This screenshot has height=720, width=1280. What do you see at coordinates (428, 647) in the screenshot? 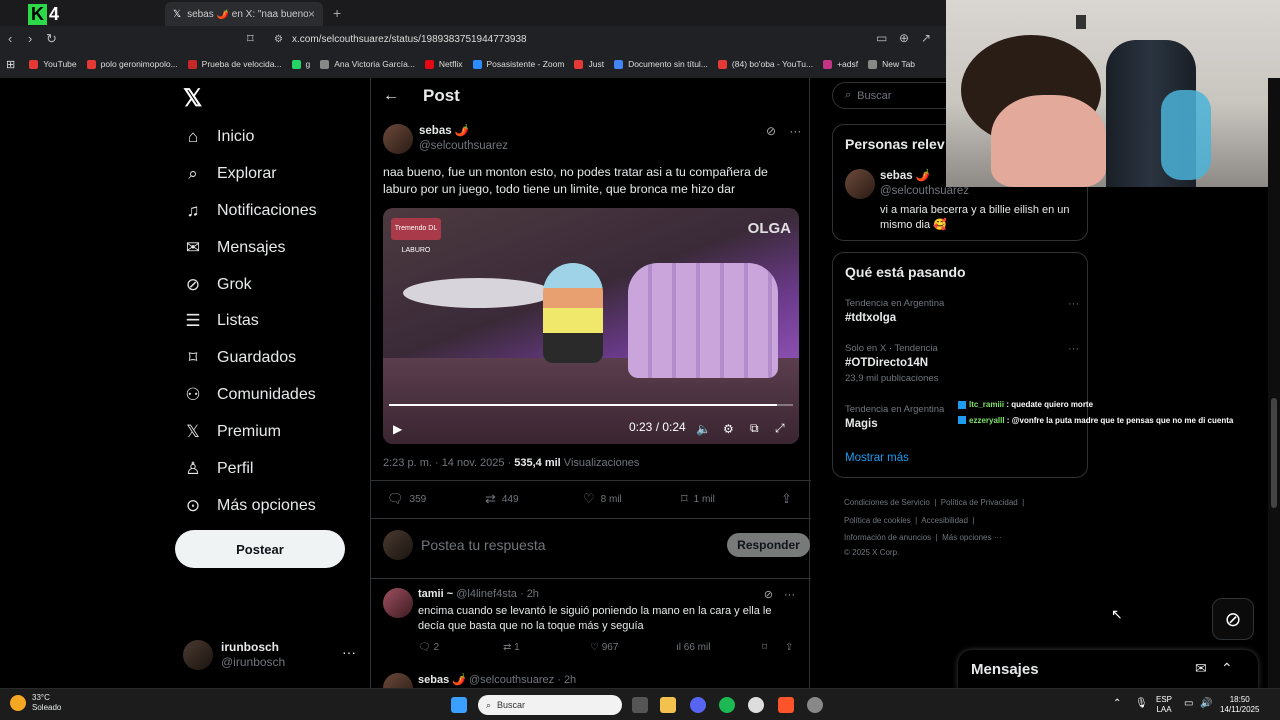
I see `reply-reply-count: 🗨 2` at bounding box center [428, 647].